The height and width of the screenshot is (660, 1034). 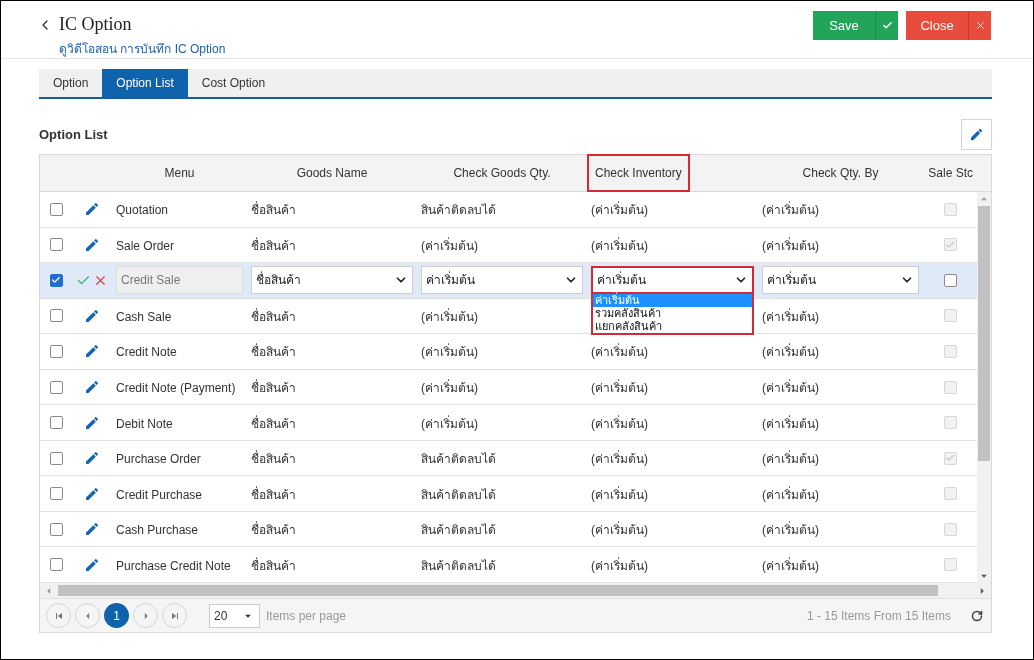 I want to click on page-size-select: 20, so click(x=234, y=615).